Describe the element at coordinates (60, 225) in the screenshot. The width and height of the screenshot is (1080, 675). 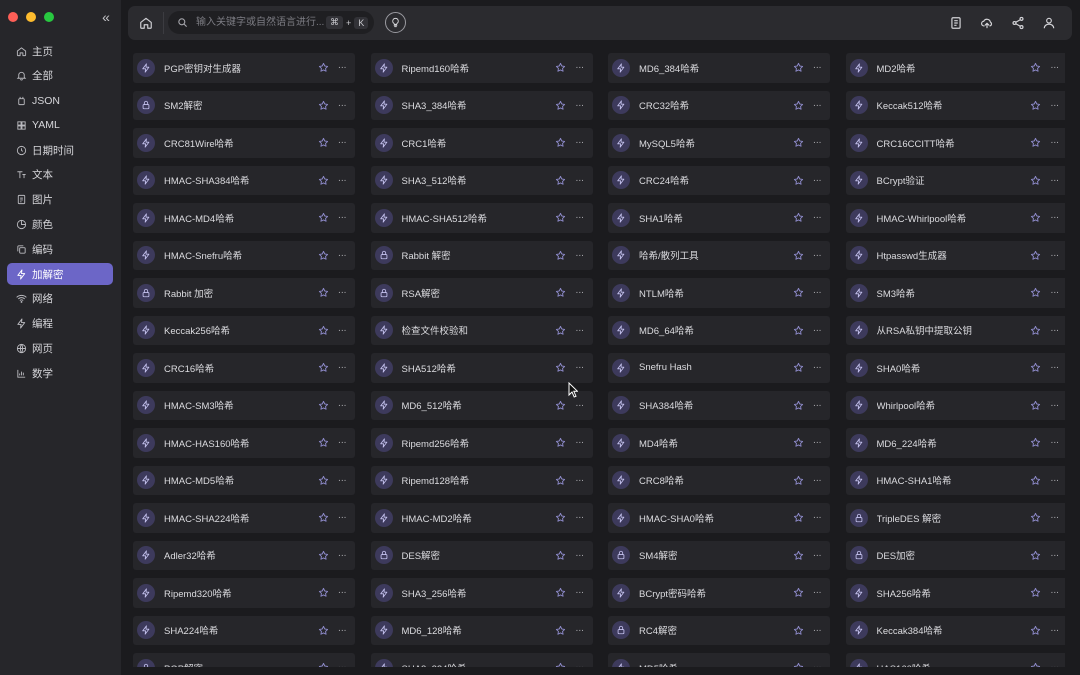
I see `sidebar-item-item-7: 颜色` at that location.